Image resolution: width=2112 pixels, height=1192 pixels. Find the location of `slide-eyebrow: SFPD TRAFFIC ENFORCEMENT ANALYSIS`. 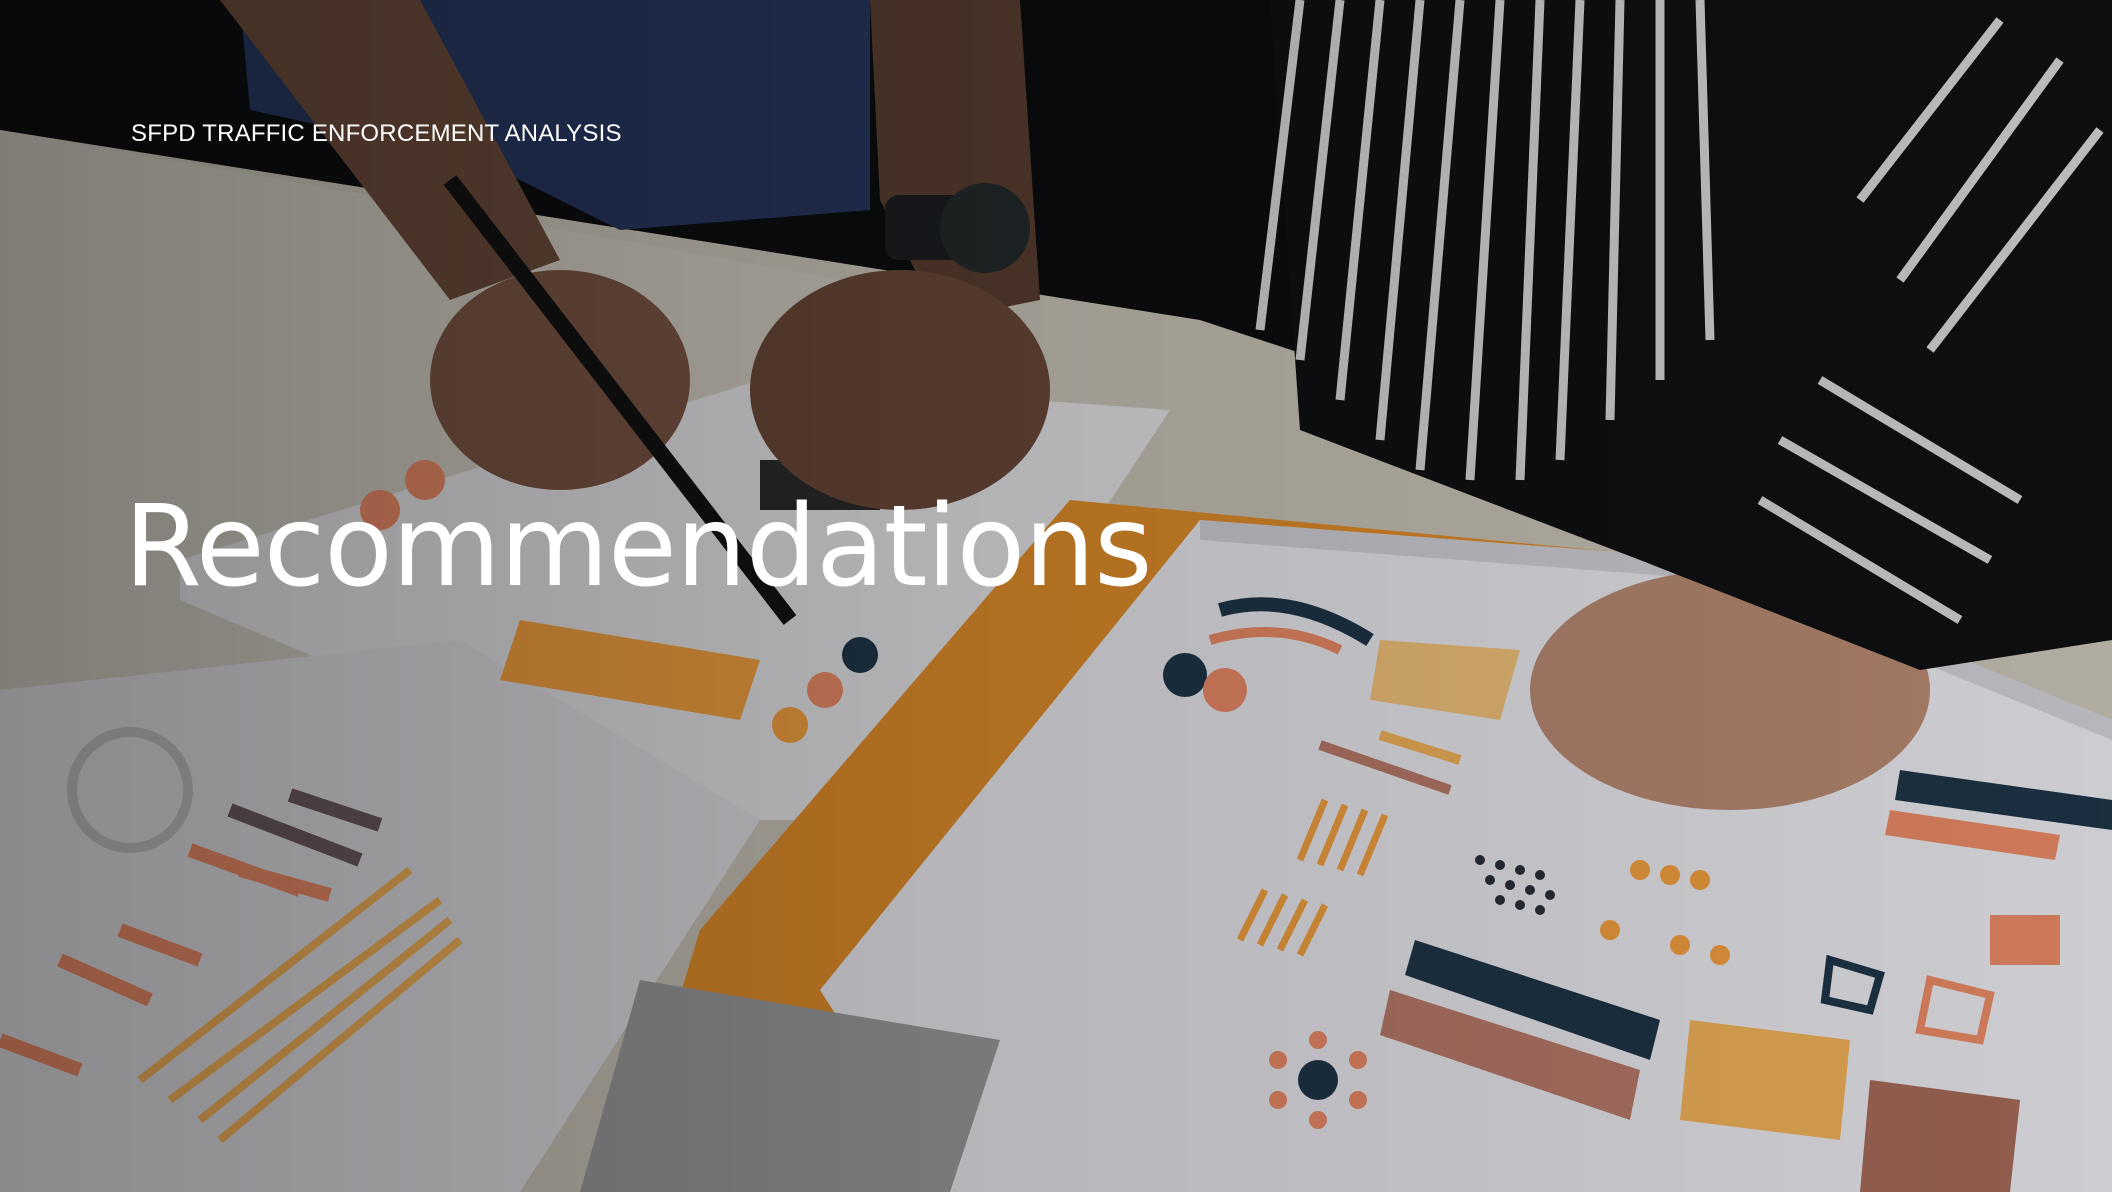

slide-eyebrow: SFPD TRAFFIC ENFORCEMENT ANALYSIS is located at coordinates (376, 133).